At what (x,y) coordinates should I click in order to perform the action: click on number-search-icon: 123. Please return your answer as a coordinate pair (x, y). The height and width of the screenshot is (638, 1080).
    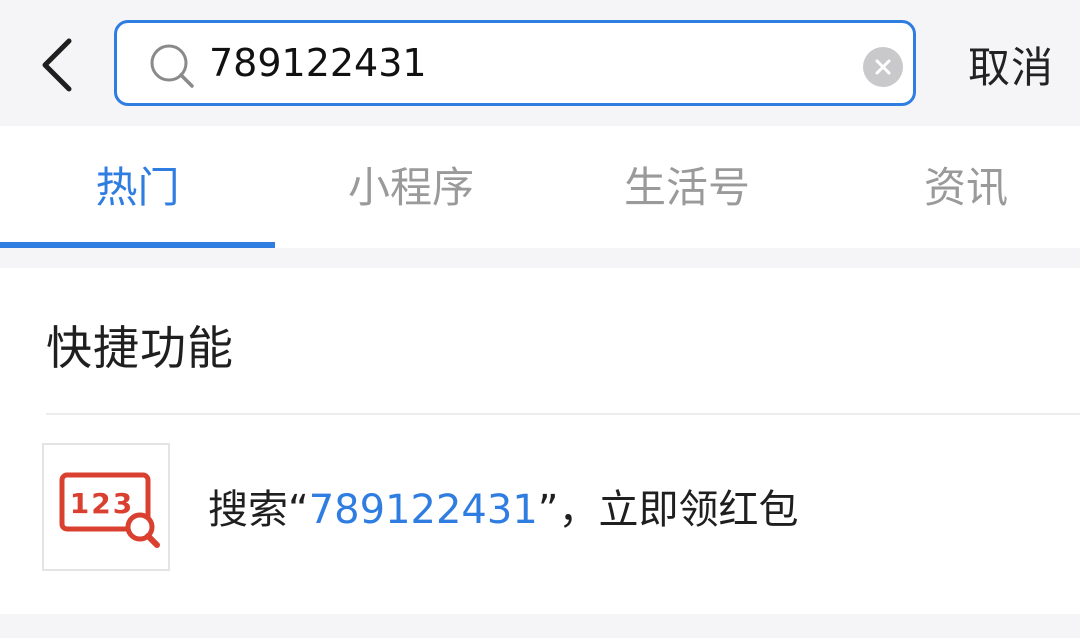
    Looking at the image, I should click on (109, 510).